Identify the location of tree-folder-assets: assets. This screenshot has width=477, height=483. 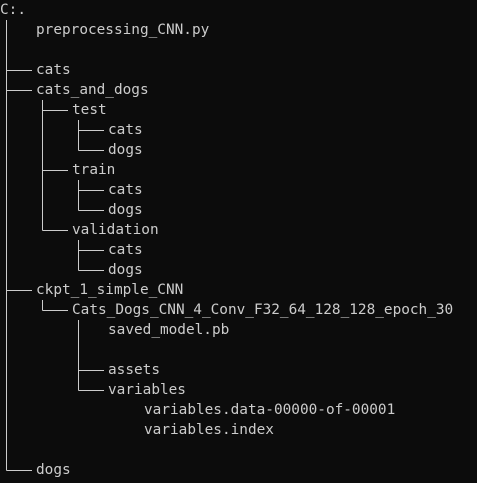
(134, 370).